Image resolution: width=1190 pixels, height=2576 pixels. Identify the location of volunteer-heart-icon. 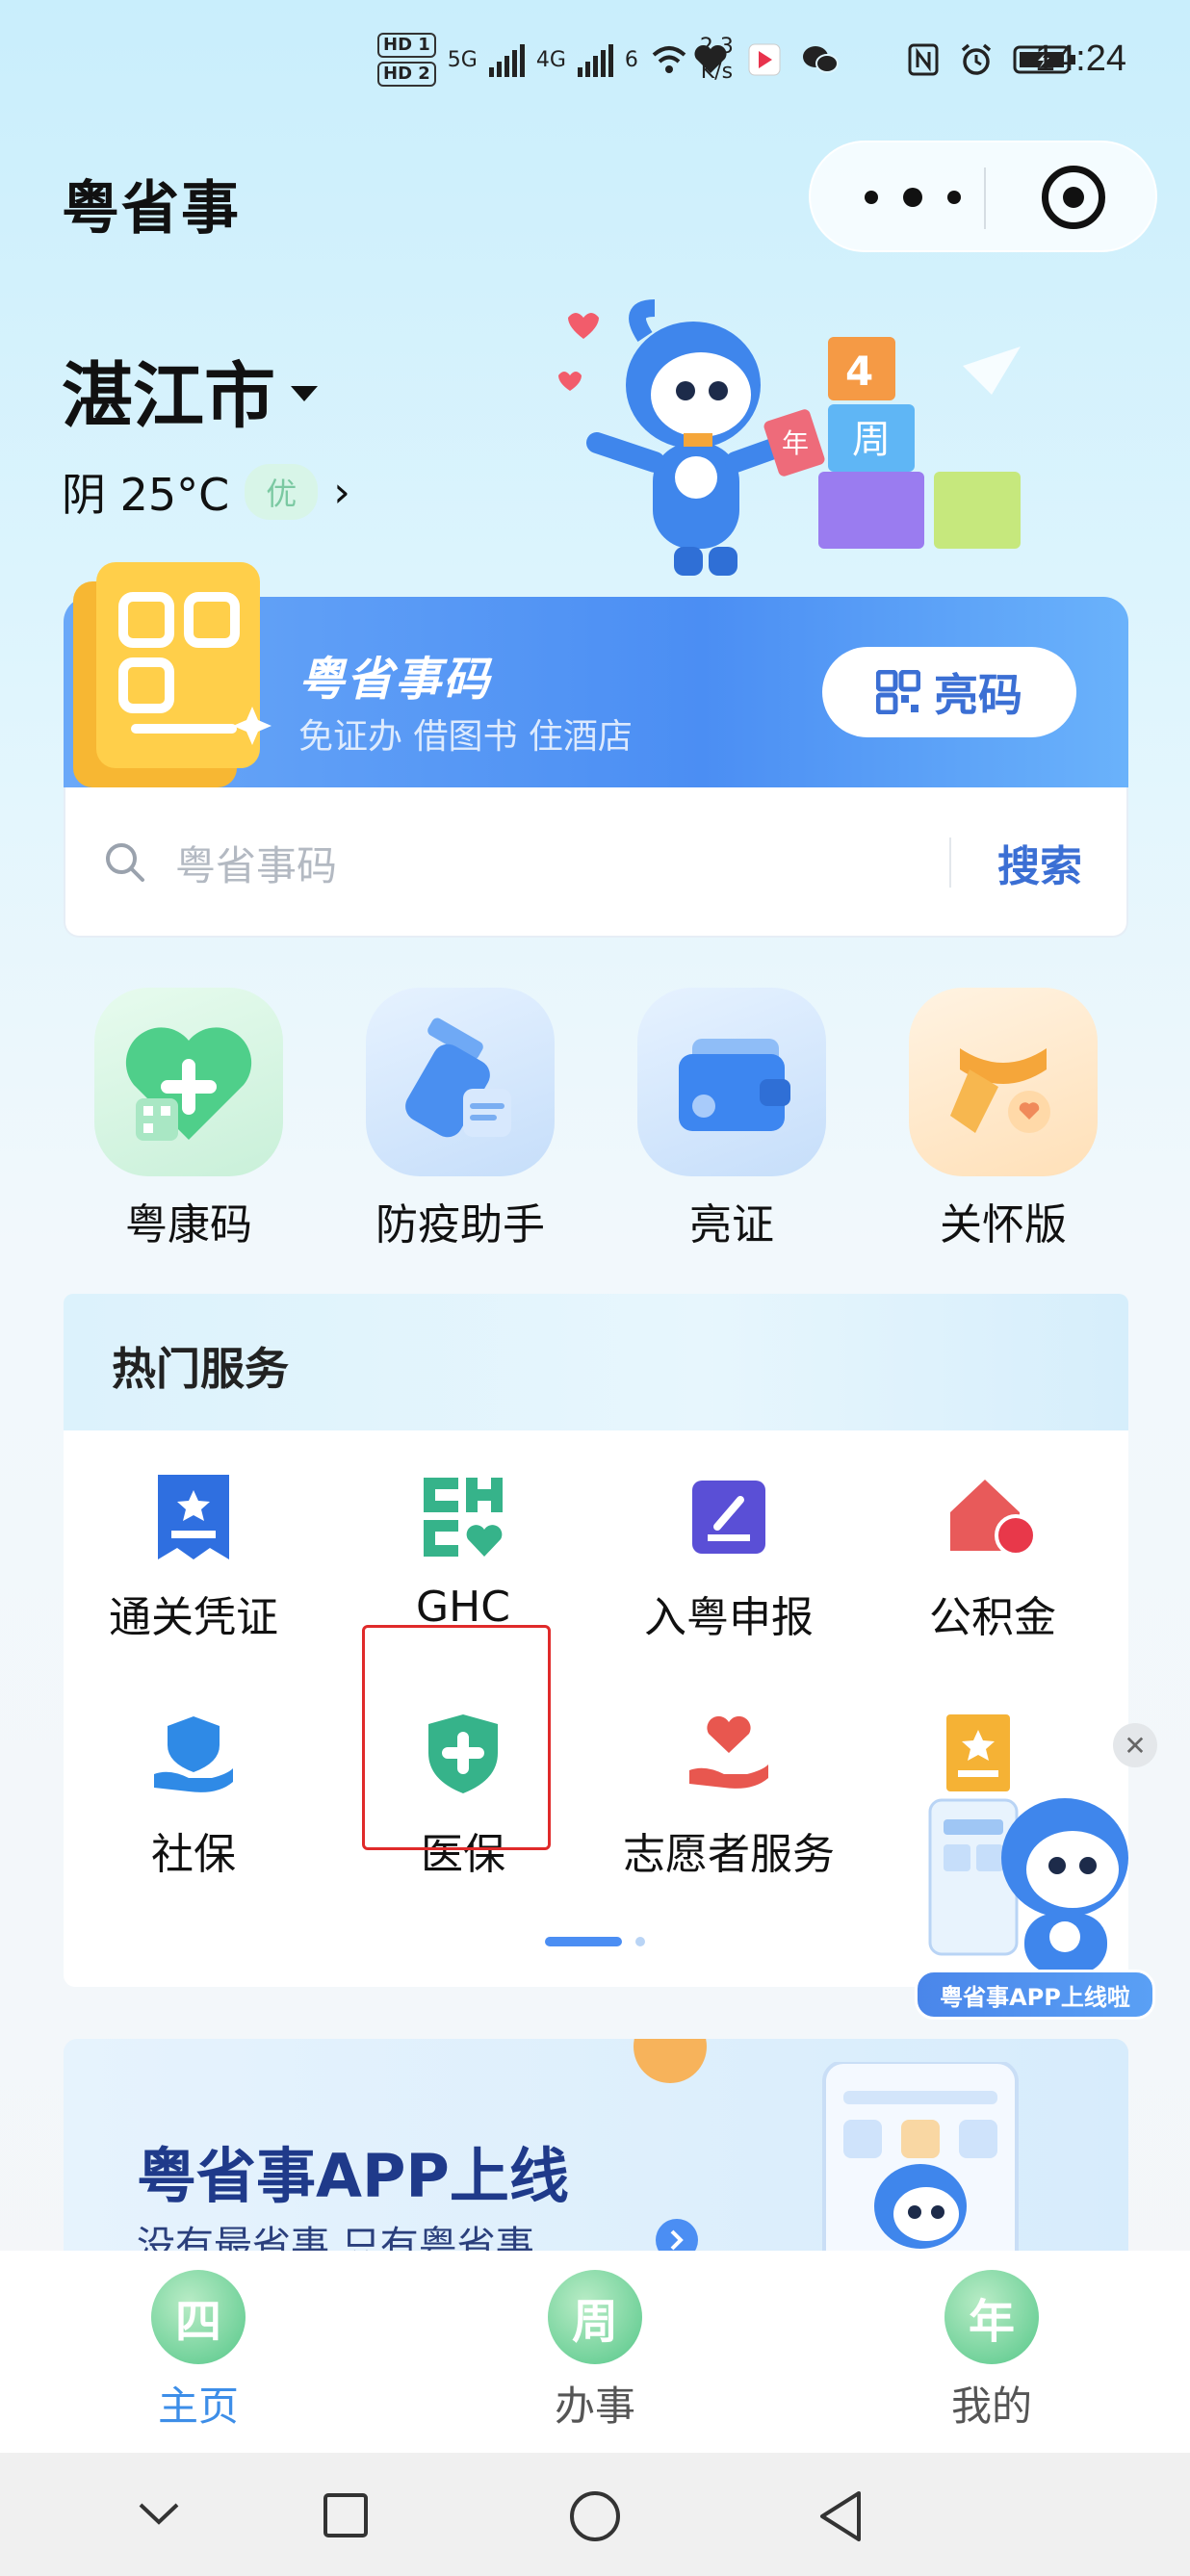
(729, 1754).